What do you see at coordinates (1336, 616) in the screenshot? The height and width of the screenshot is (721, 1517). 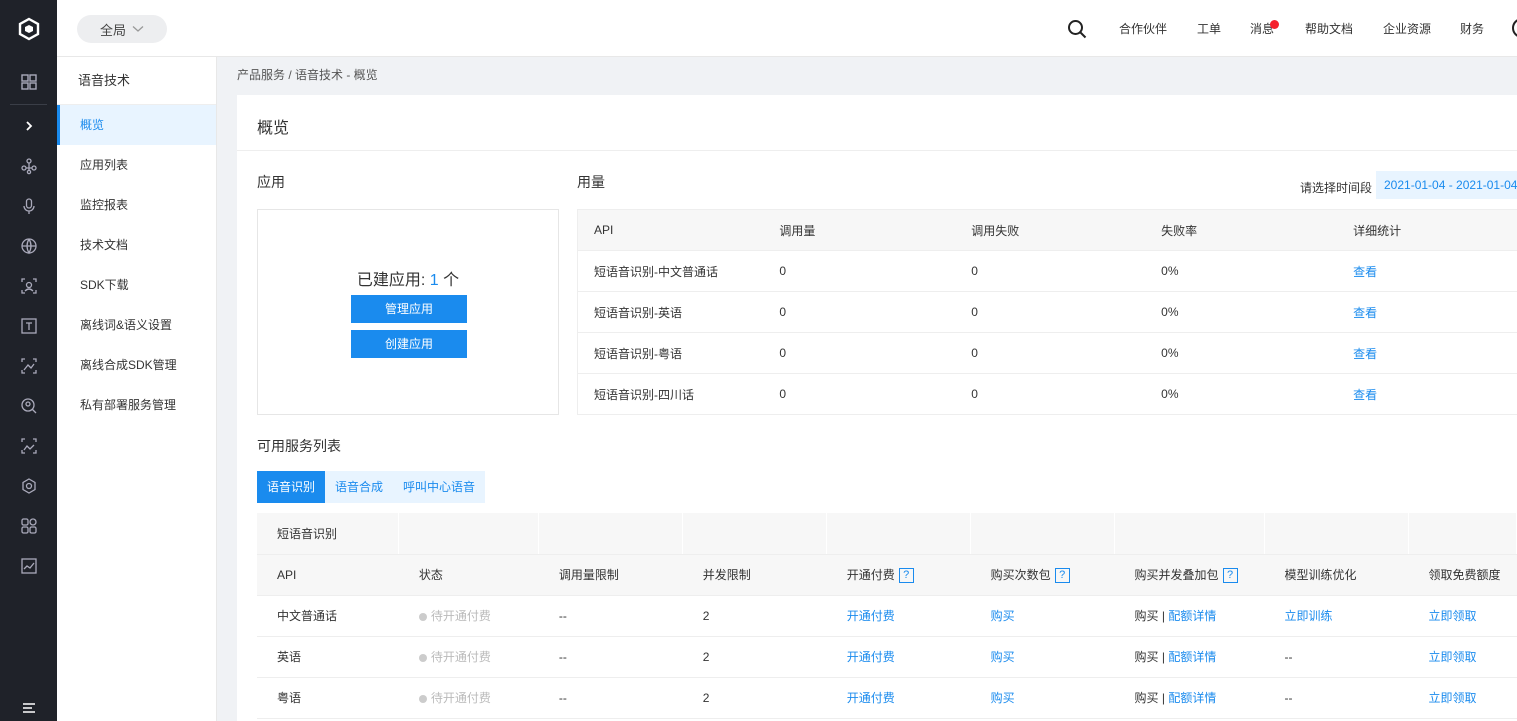 I see `train-now-link: 立即训练` at bounding box center [1336, 616].